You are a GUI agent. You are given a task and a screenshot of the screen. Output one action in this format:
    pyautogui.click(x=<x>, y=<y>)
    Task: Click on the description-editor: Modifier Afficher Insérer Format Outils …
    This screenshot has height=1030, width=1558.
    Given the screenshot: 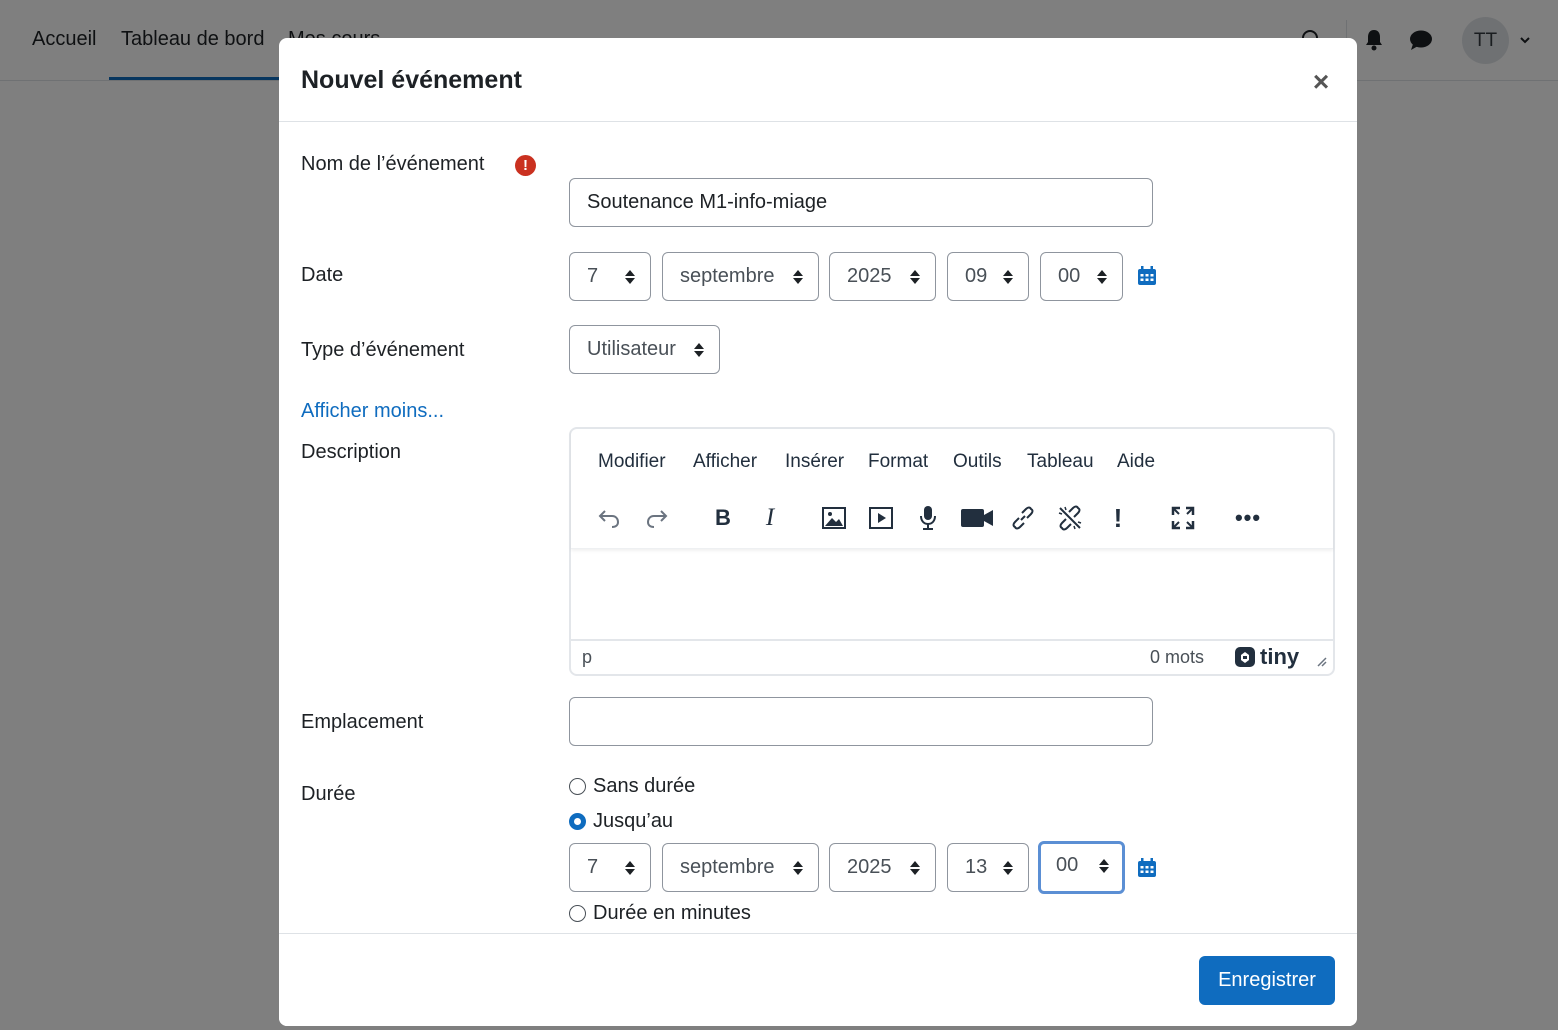 What is the action you would take?
    pyautogui.click(x=952, y=551)
    